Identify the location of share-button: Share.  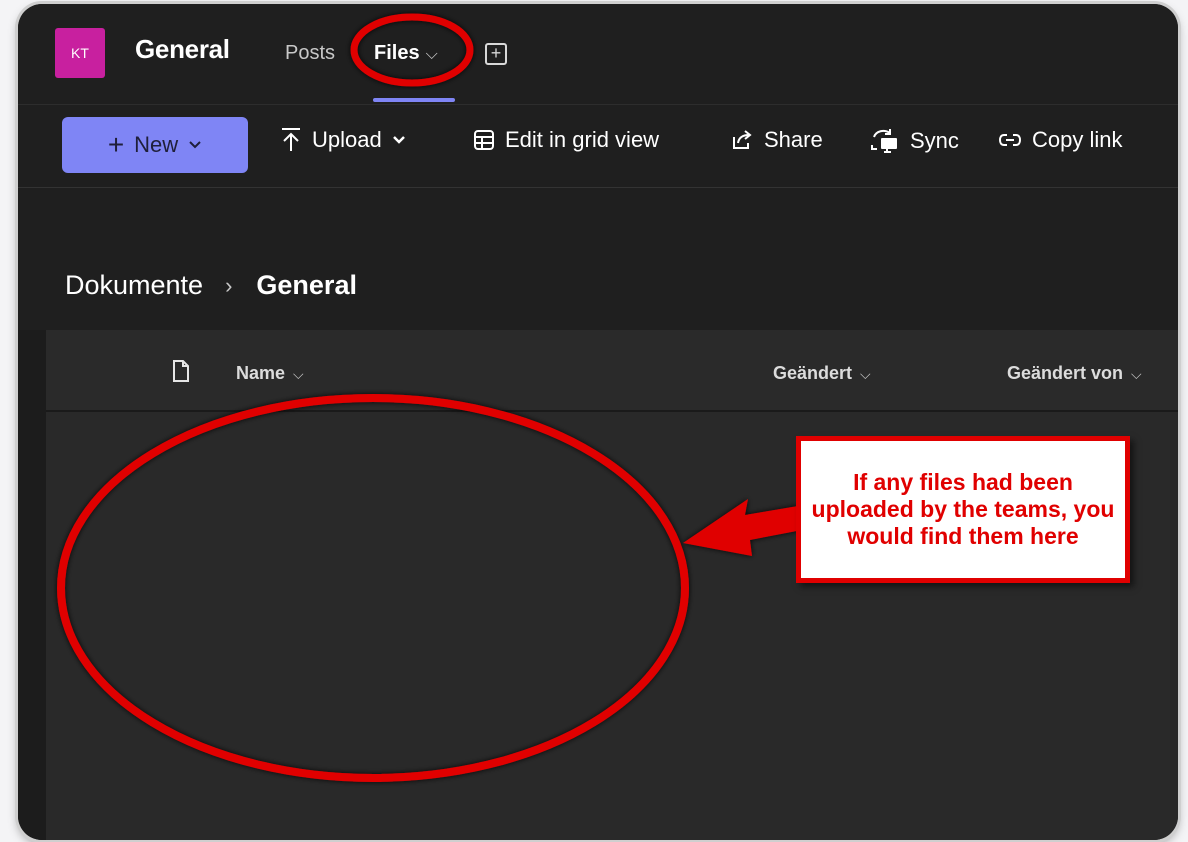
(776, 140).